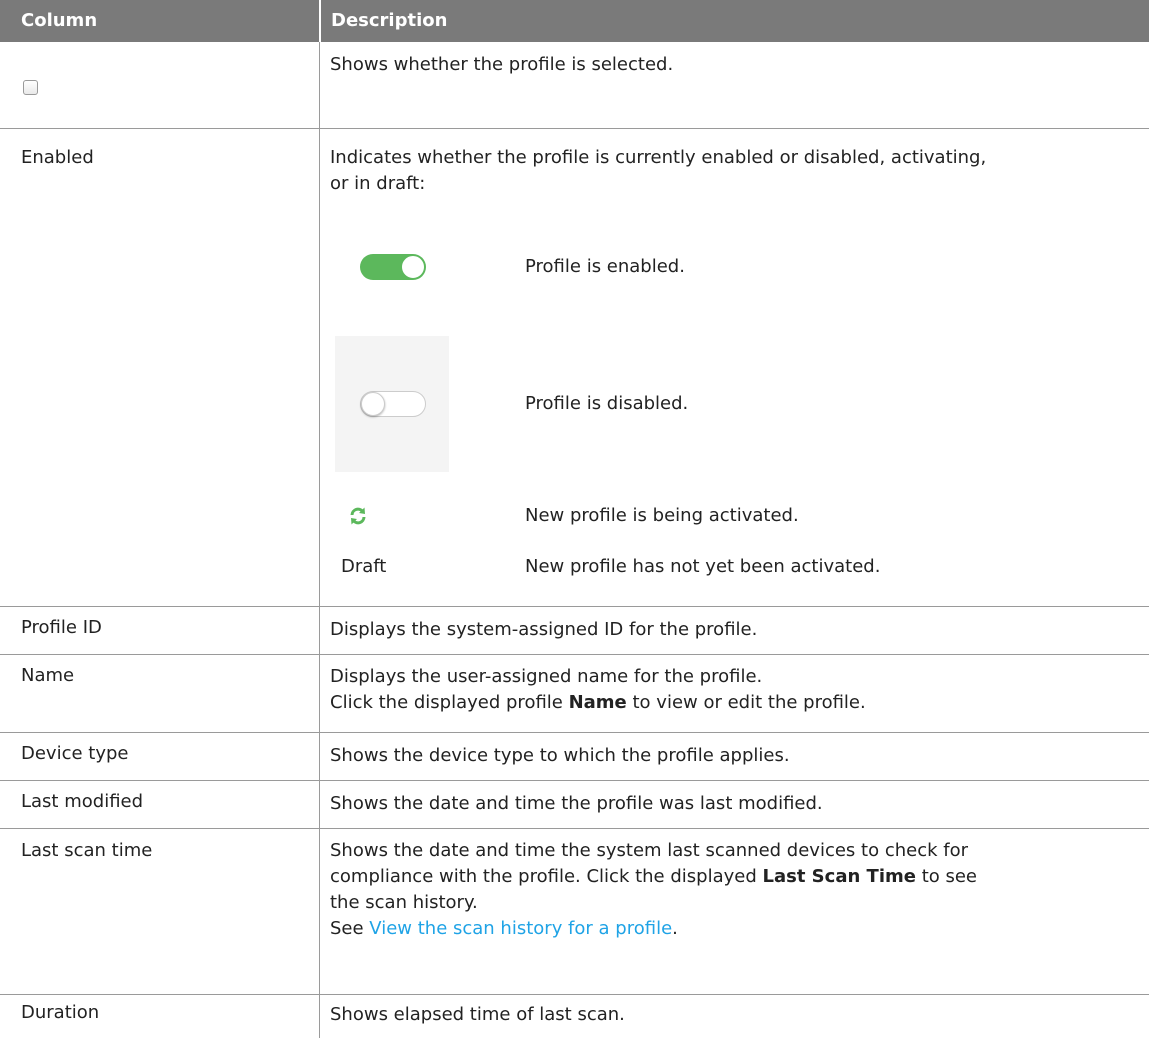  Describe the element at coordinates (75, 753) in the screenshot. I see `column-label: Device type` at that location.